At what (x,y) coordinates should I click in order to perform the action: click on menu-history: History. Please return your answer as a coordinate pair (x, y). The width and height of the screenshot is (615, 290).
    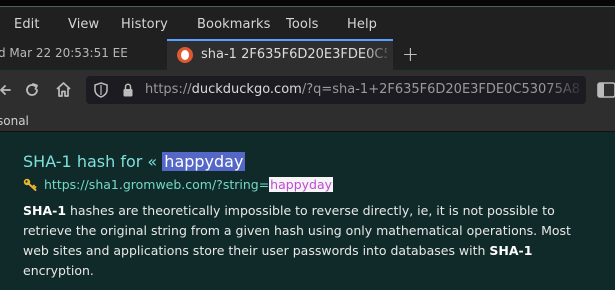
    Looking at the image, I should click on (144, 24).